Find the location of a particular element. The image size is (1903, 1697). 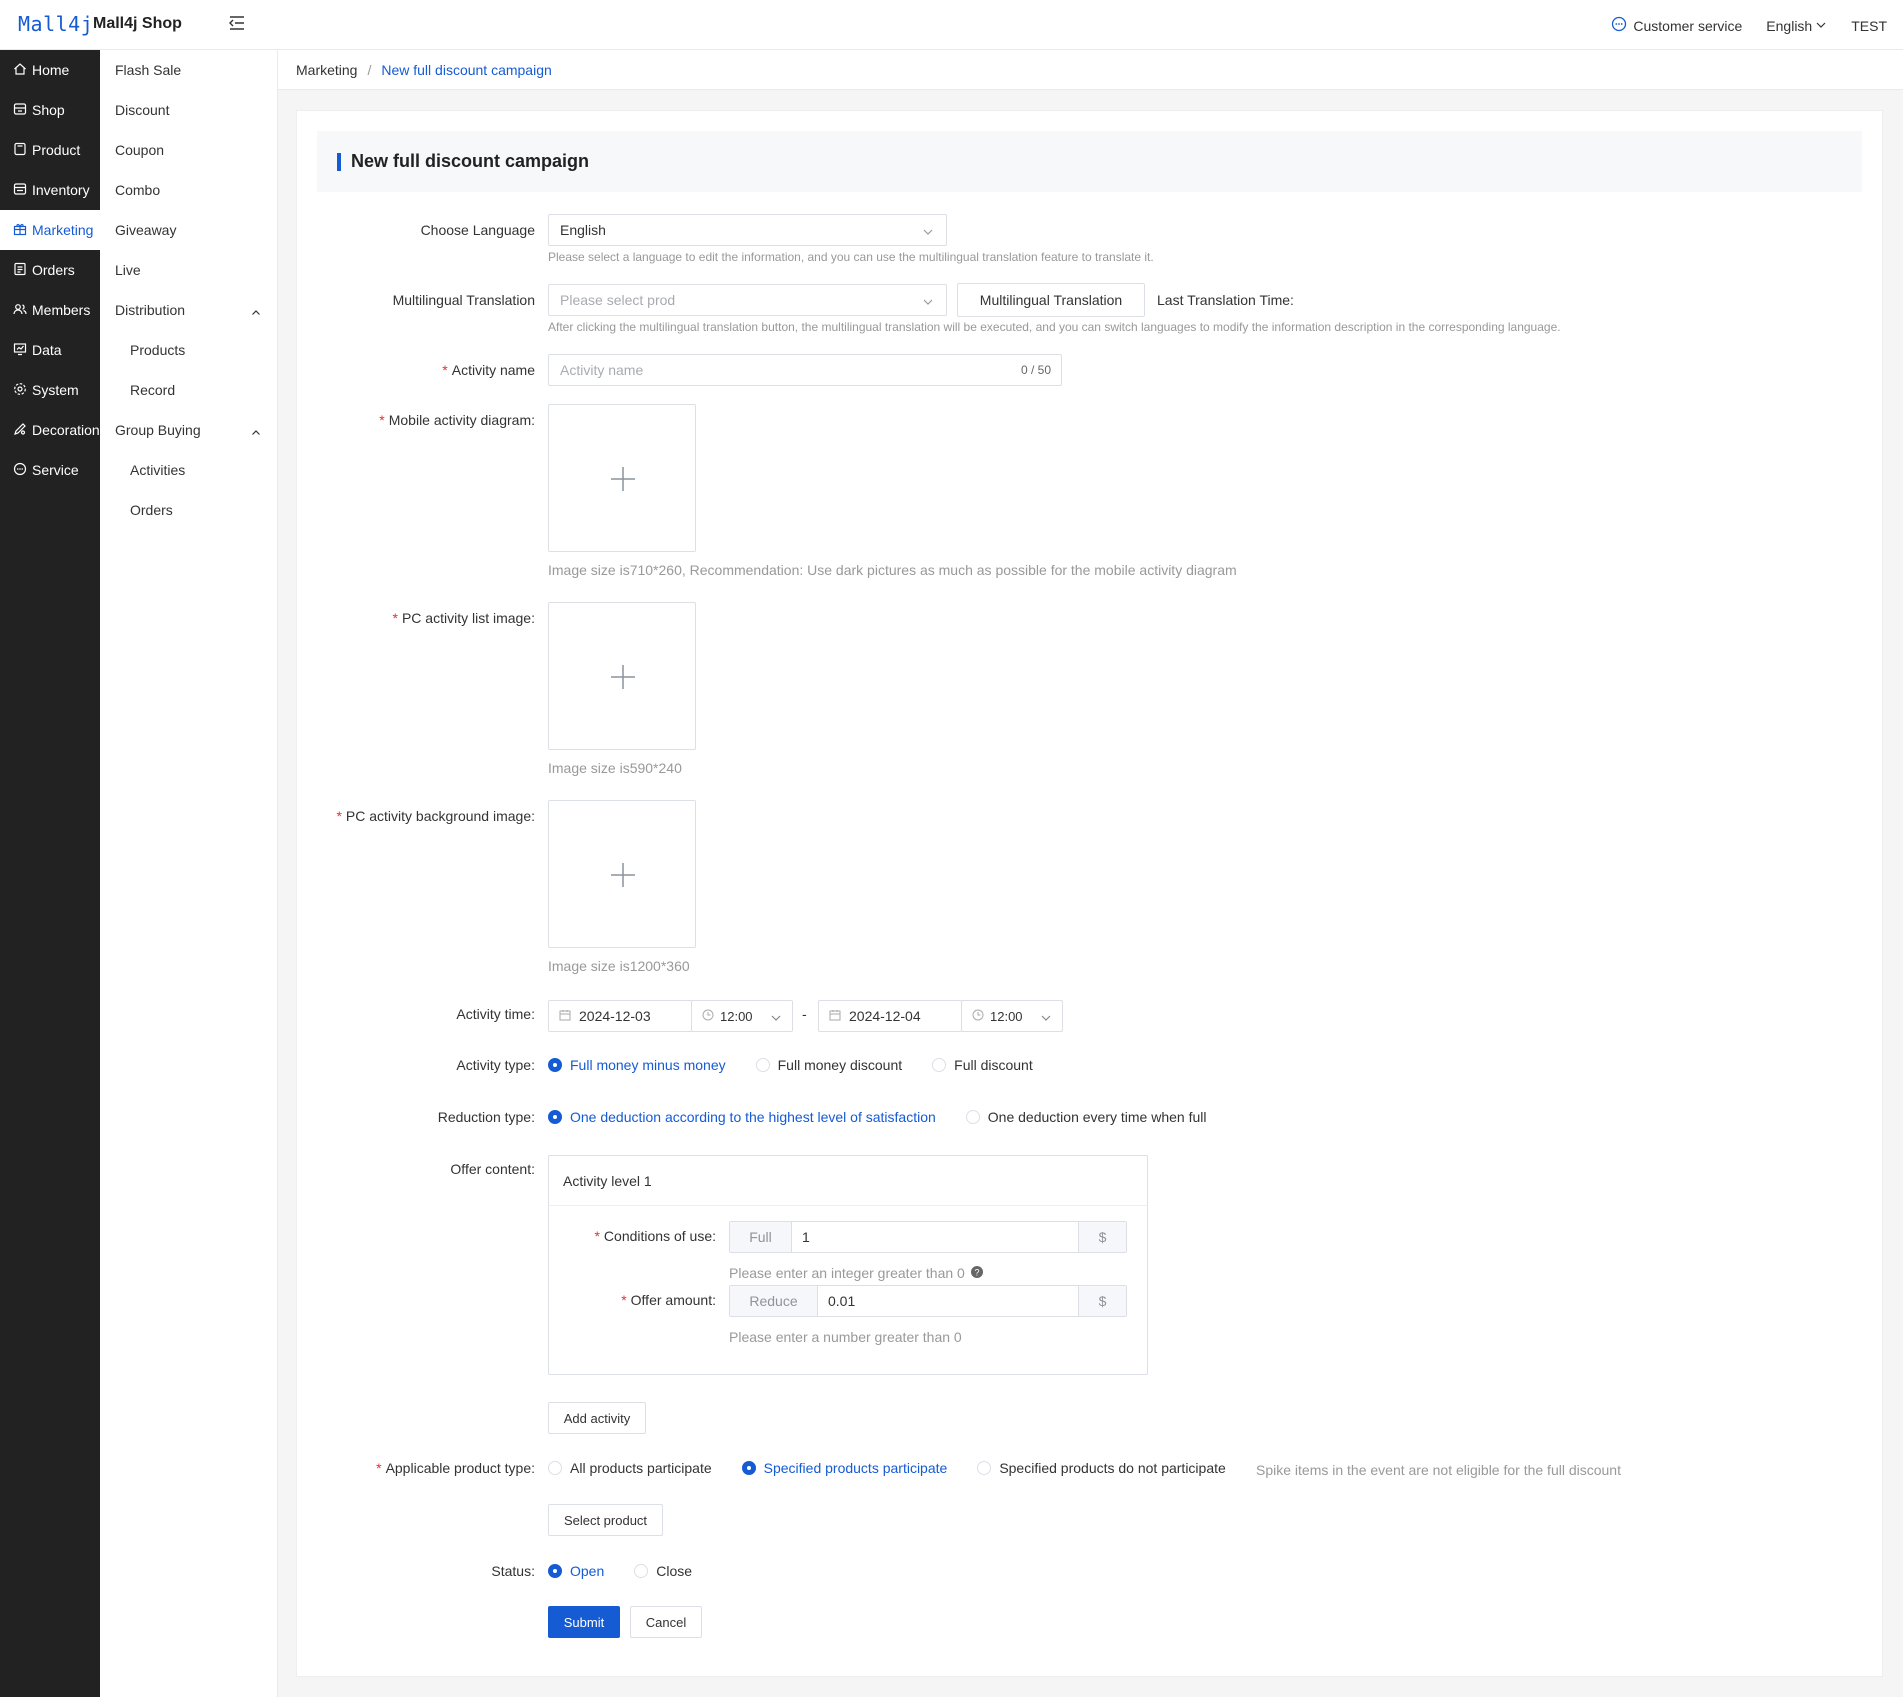

sidebar-item-members: Members is located at coordinates (50, 310).